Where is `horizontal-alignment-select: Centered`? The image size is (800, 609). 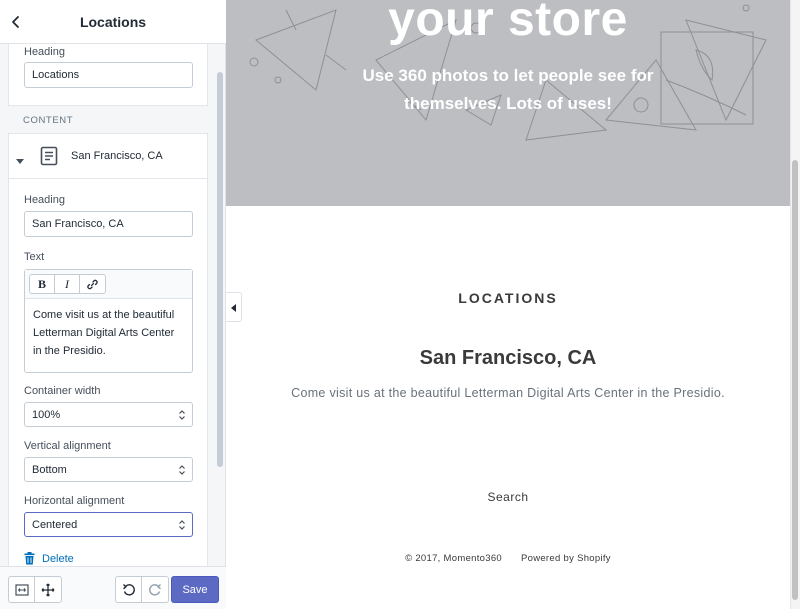 horizontal-alignment-select: Centered is located at coordinates (108, 524).